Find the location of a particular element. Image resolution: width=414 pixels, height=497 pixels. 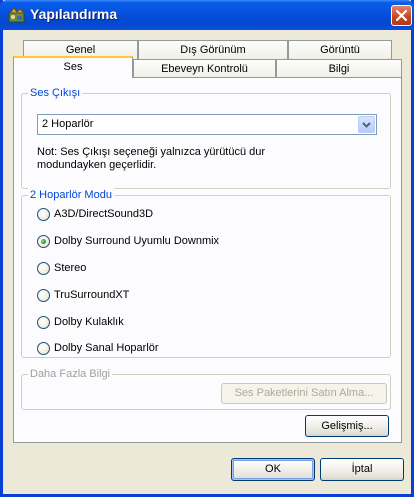

output-select-value: 2 Hoparlör is located at coordinates (68, 124).